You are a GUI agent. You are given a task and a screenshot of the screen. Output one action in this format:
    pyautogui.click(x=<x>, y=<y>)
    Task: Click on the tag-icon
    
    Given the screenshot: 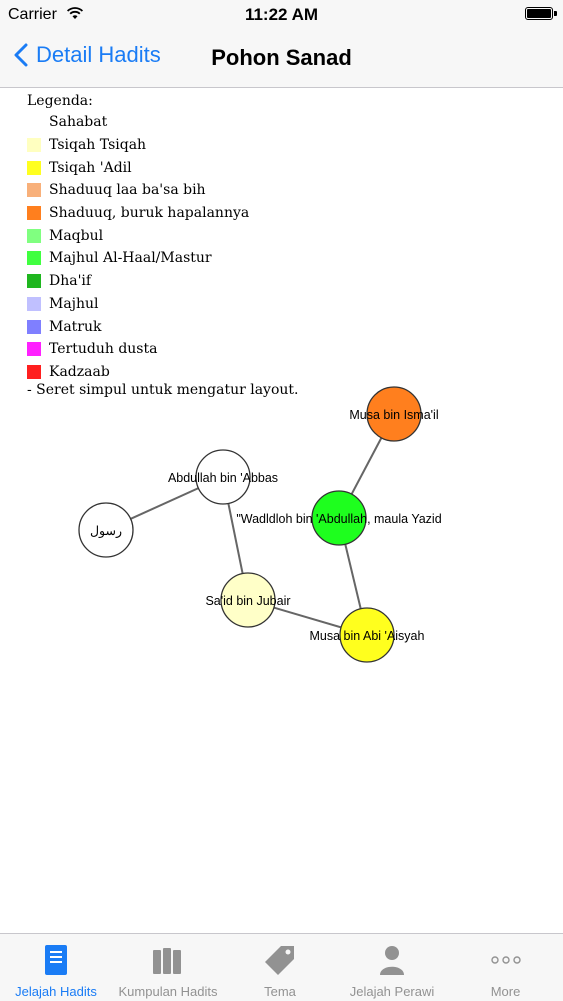 What is the action you would take?
    pyautogui.click(x=279, y=960)
    